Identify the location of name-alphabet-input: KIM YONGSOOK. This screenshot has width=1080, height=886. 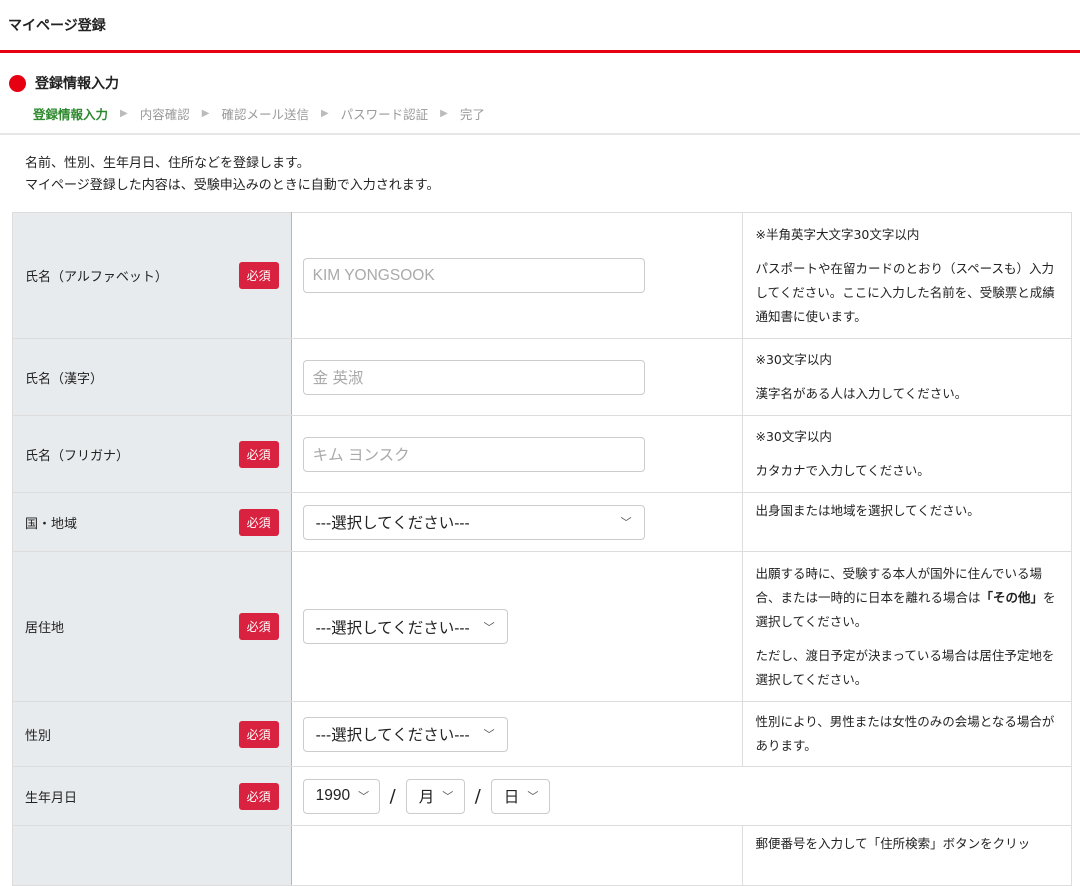
(473, 275).